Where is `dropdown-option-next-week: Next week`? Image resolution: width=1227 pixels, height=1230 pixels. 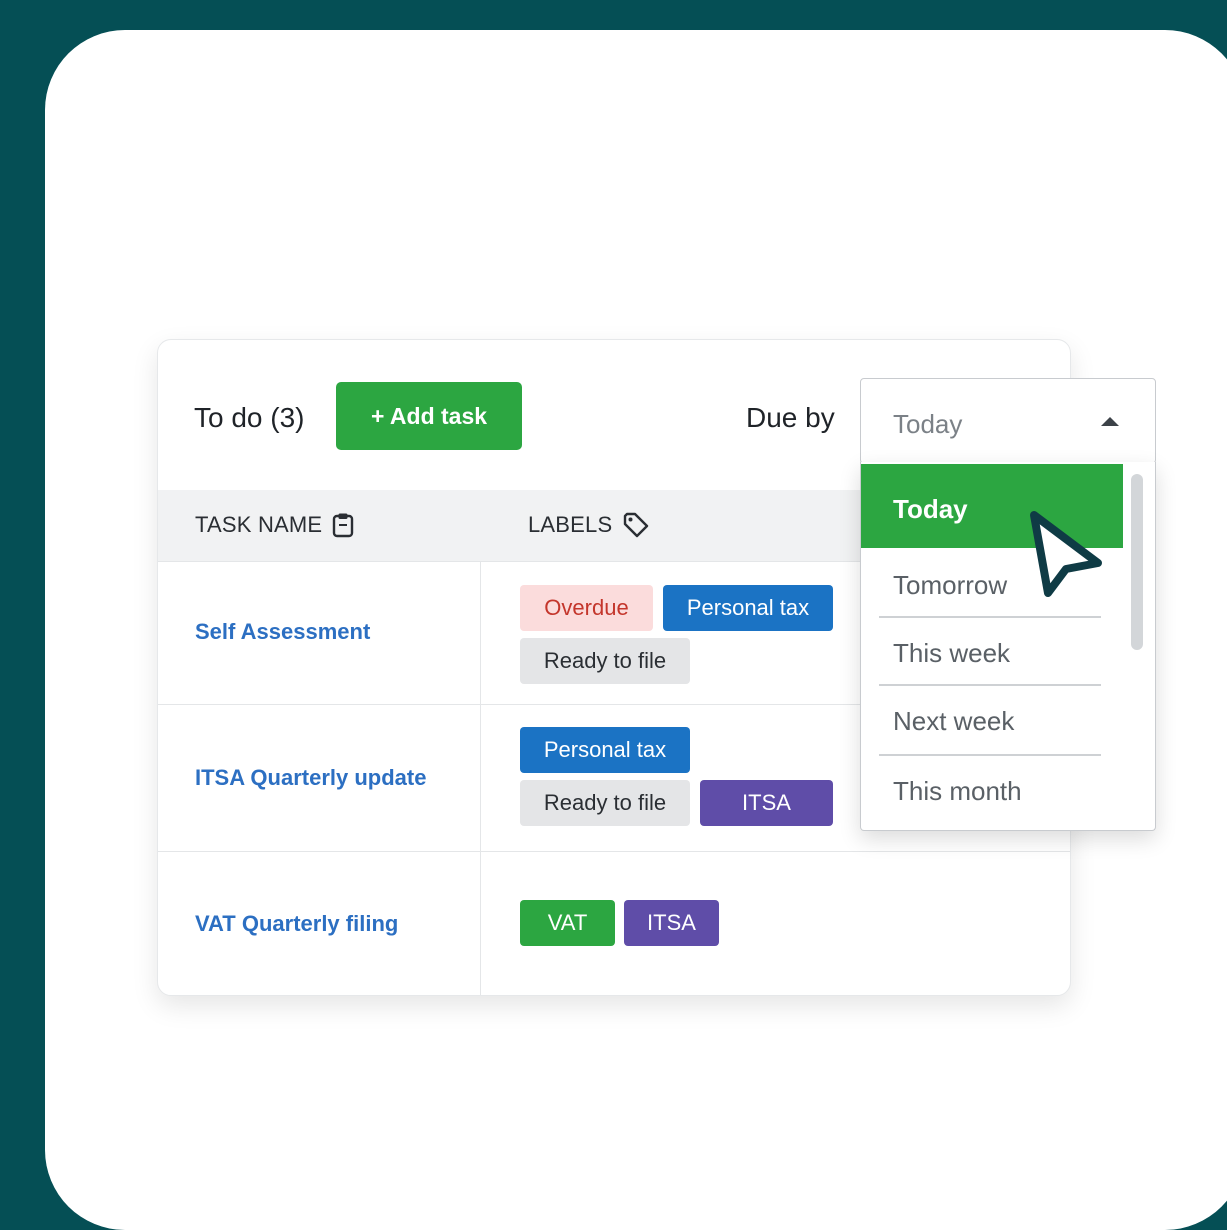
dropdown-option-next-week: Next week is located at coordinates (992, 720).